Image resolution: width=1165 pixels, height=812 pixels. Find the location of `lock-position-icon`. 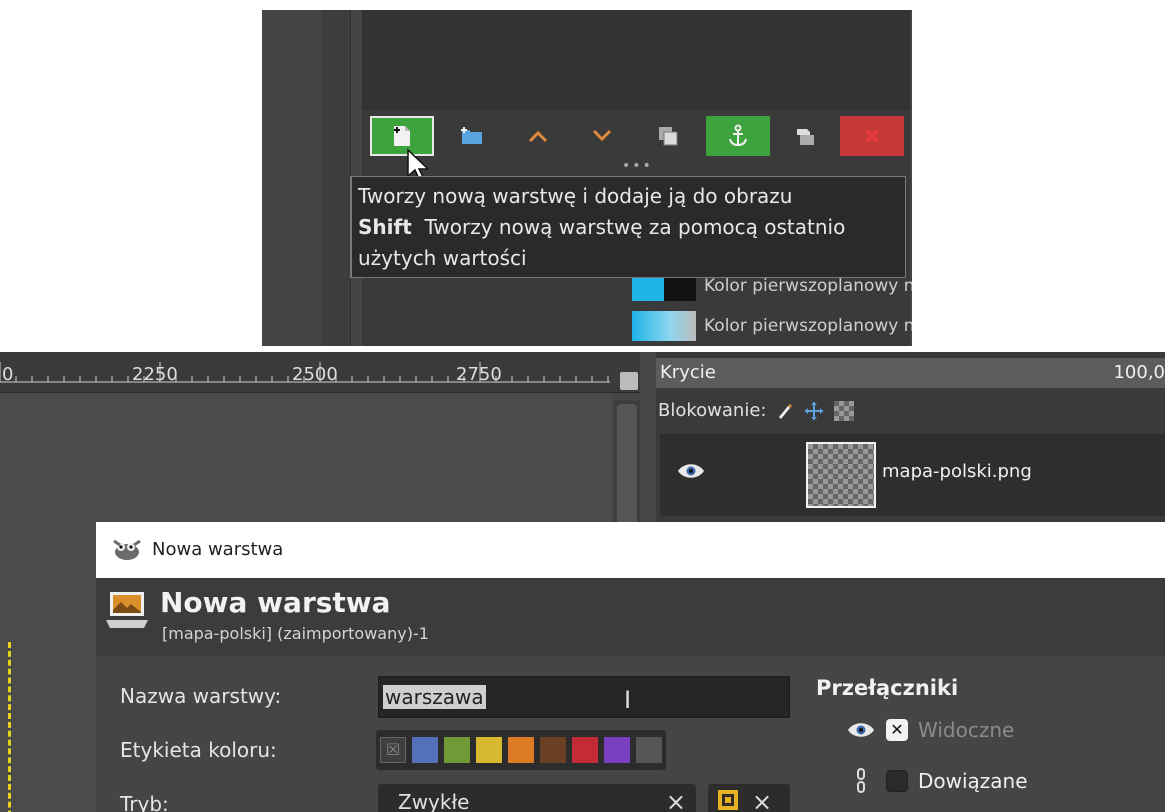

lock-position-icon is located at coordinates (814, 411).